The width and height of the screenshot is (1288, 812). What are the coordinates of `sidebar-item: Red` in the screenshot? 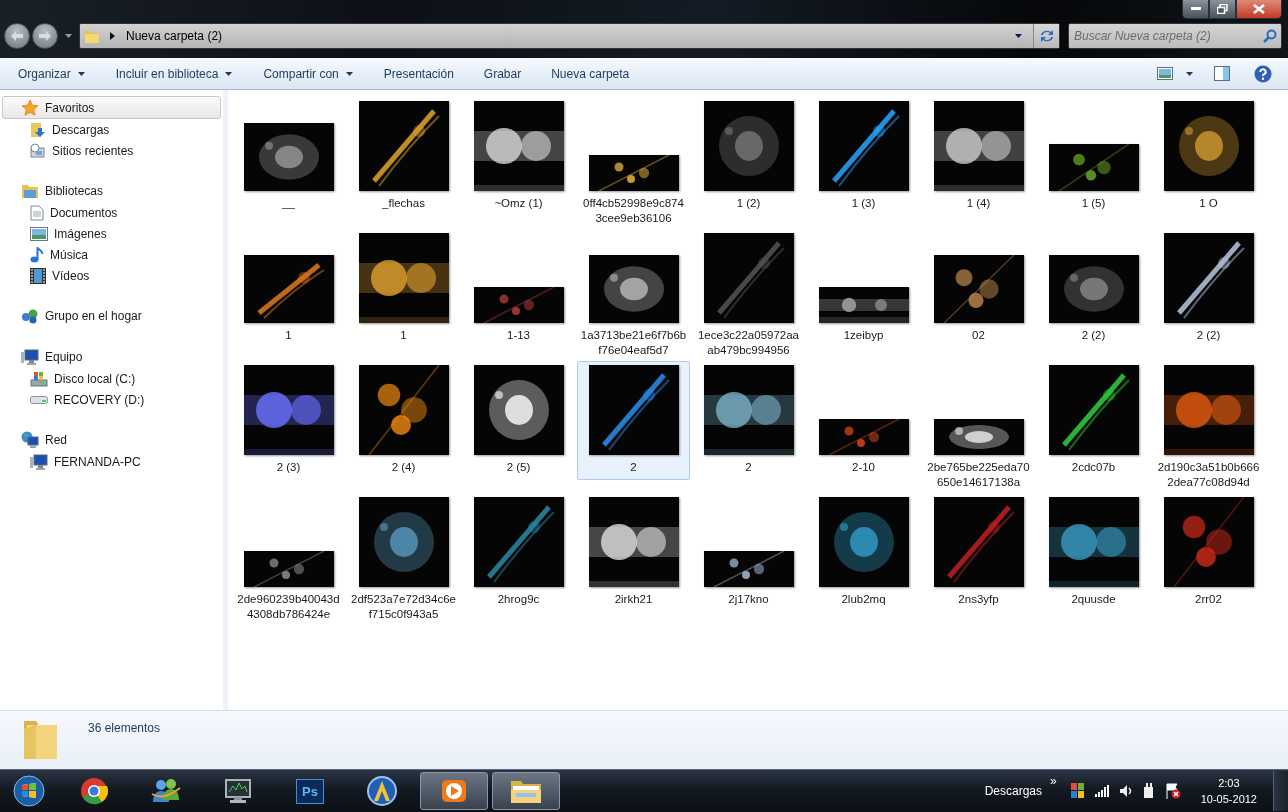 It's located at (111, 439).